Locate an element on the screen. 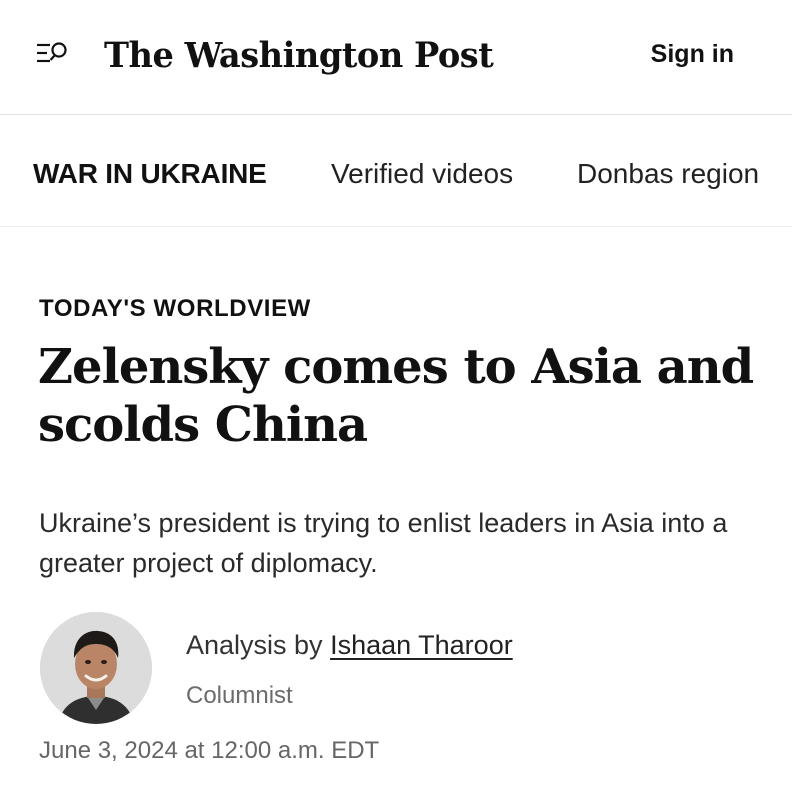 The image size is (792, 800). nav-item-donbas-region: Donbas region is located at coordinates (668, 174).